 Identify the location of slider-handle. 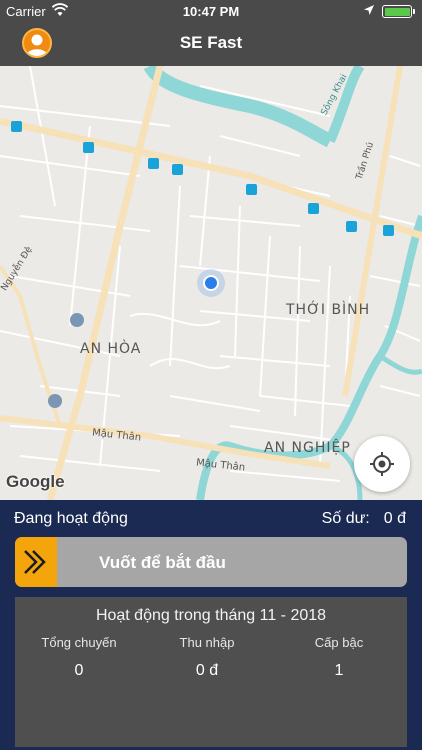
(36, 562).